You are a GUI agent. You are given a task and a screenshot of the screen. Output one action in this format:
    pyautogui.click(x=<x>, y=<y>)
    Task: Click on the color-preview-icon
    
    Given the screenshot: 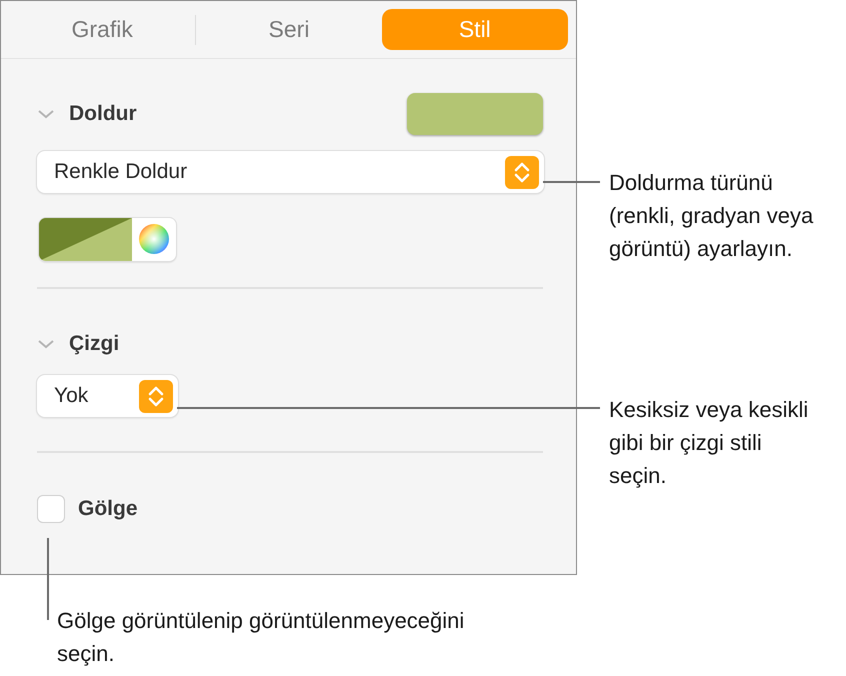 What is the action you would take?
    pyautogui.click(x=85, y=239)
    